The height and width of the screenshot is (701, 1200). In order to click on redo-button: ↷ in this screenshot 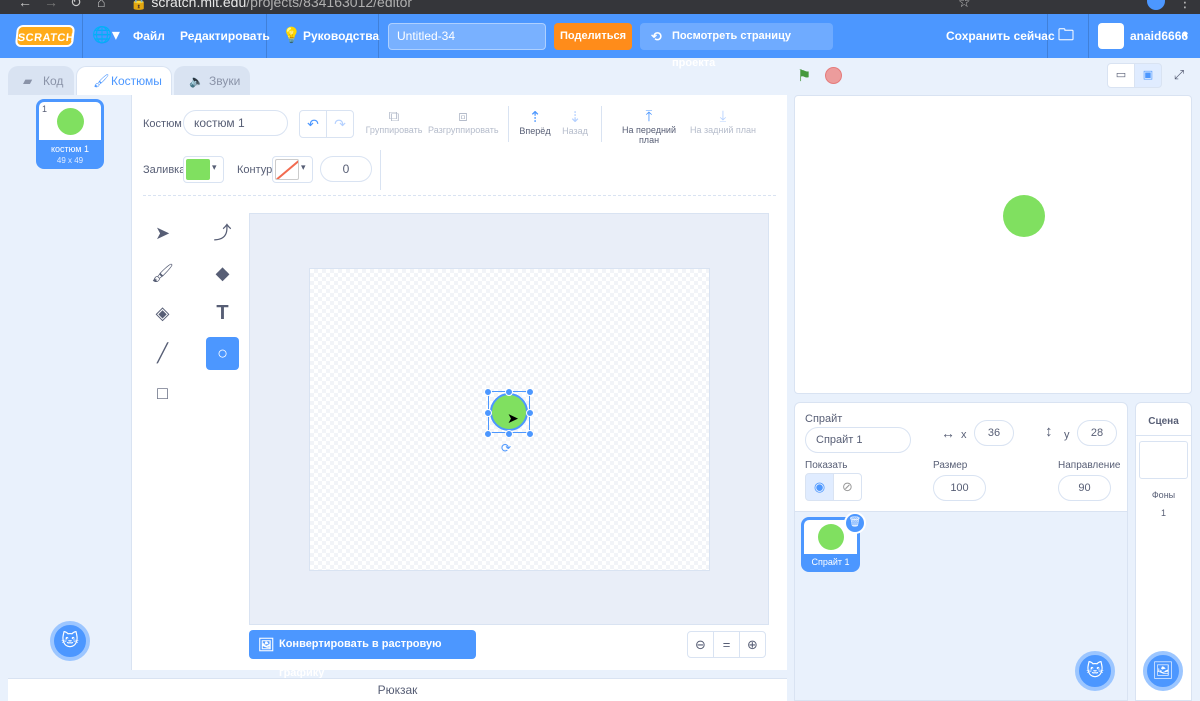, I will do `click(340, 124)`.